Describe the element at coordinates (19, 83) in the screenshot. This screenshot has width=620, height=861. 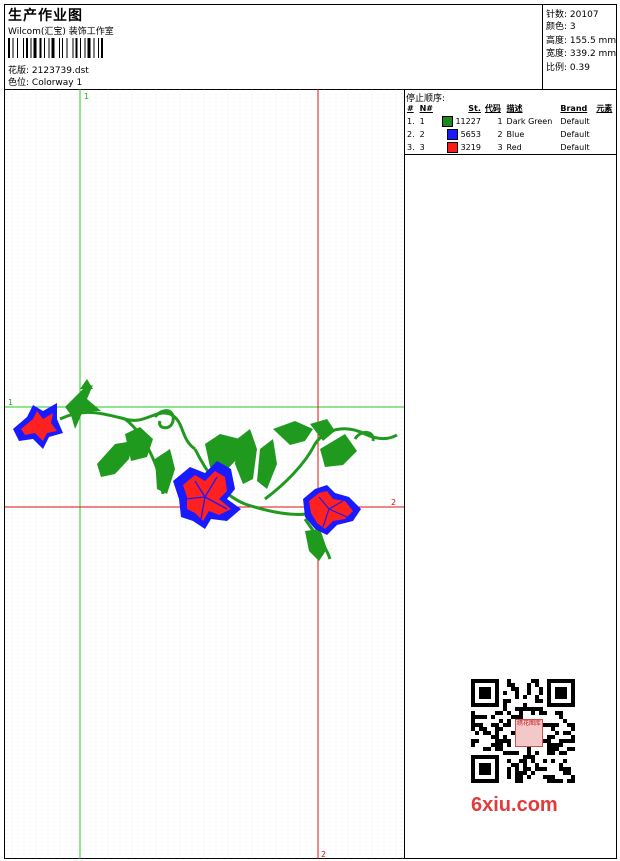
I see `colorway-label: 色位:` at that location.